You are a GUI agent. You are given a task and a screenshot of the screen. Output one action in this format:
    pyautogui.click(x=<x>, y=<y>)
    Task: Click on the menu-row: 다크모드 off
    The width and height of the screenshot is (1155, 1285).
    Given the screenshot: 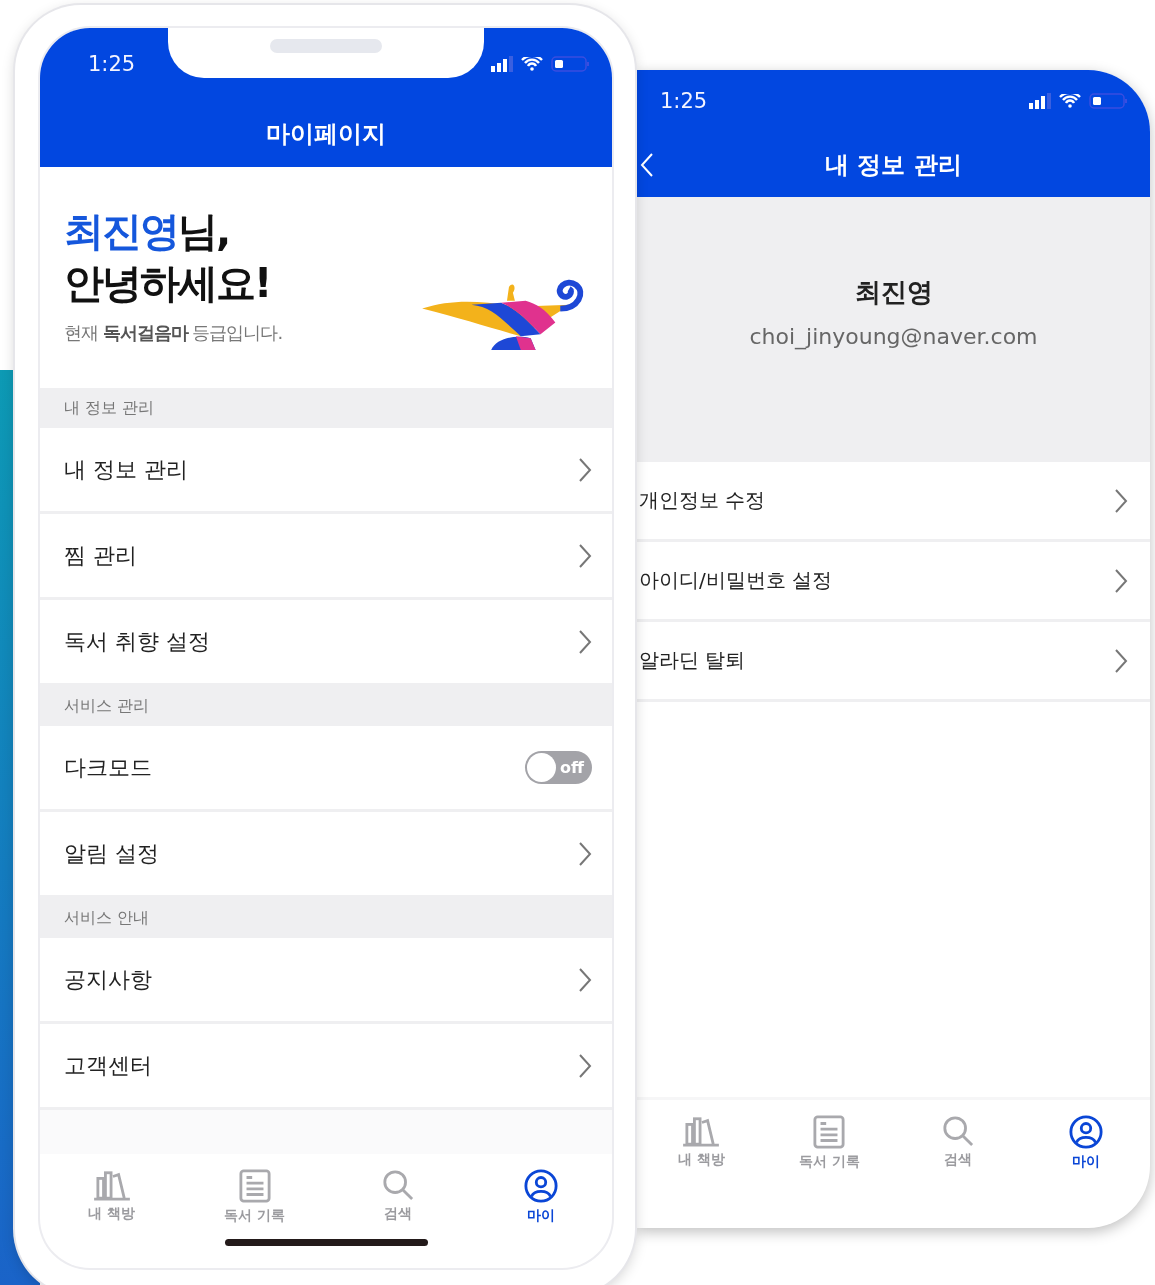 What is the action you would take?
    pyautogui.click(x=326, y=769)
    